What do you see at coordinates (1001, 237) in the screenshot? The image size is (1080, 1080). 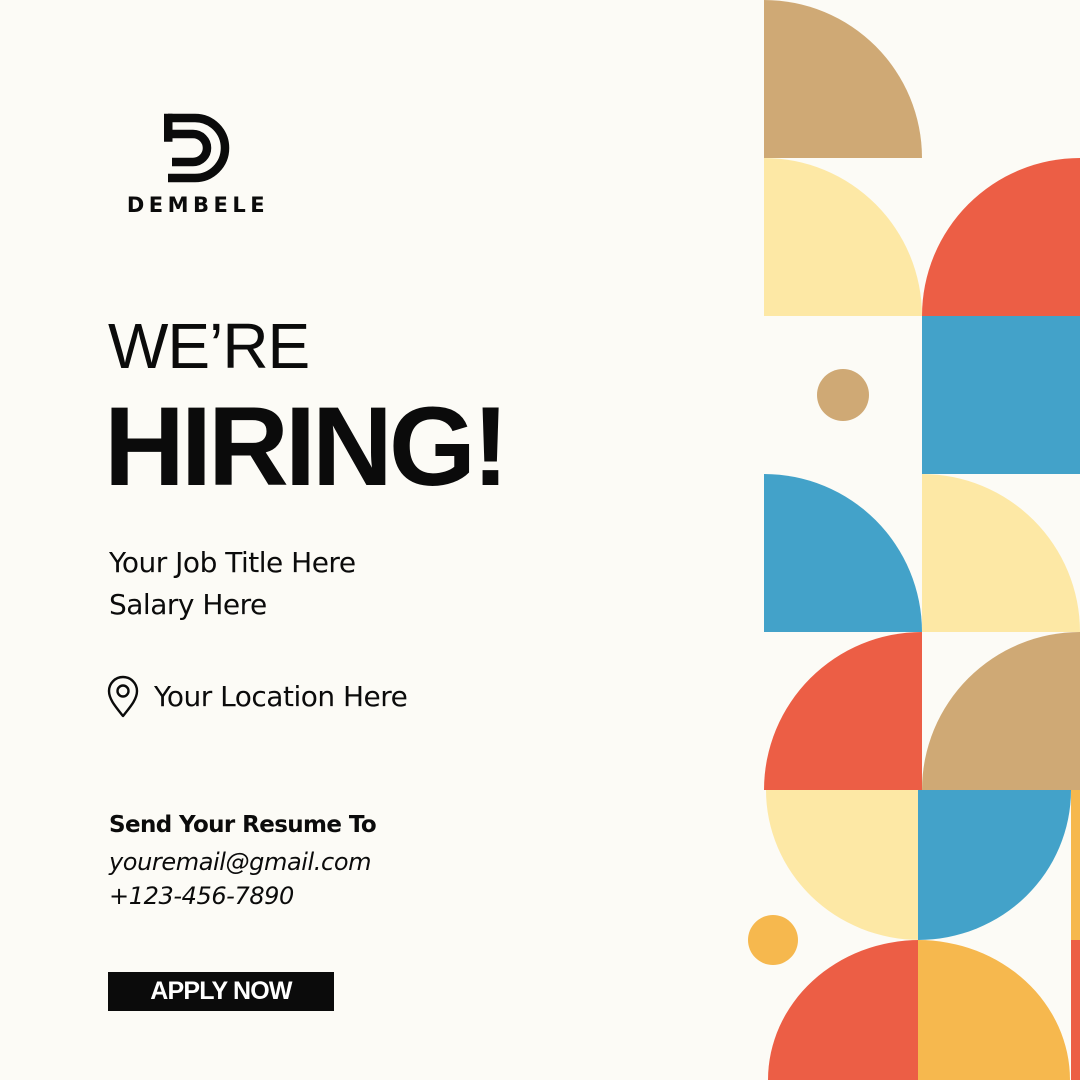 I see `quarter-circle-coral` at bounding box center [1001, 237].